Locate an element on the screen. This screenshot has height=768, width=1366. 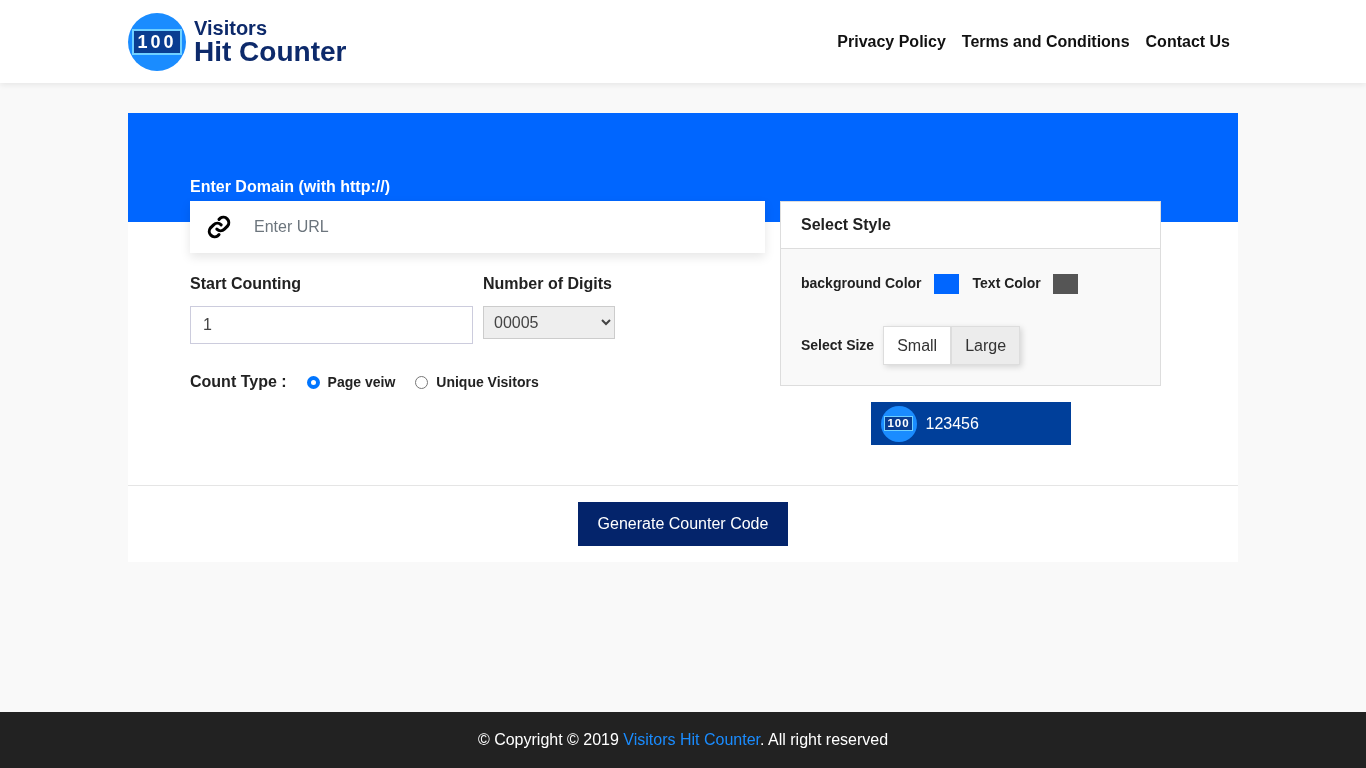
nav-link: Privacy Policy is located at coordinates (891, 41).